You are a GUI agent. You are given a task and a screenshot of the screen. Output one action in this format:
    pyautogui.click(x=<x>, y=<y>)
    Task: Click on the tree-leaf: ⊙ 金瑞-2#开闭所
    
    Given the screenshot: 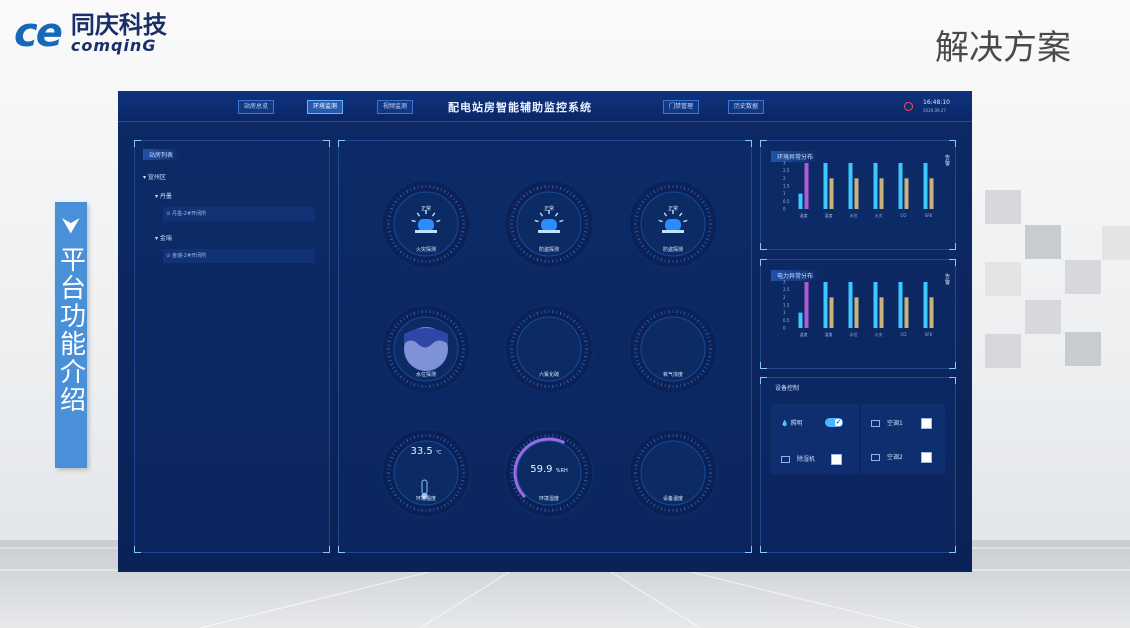 What is the action you would take?
    pyautogui.click(x=239, y=256)
    